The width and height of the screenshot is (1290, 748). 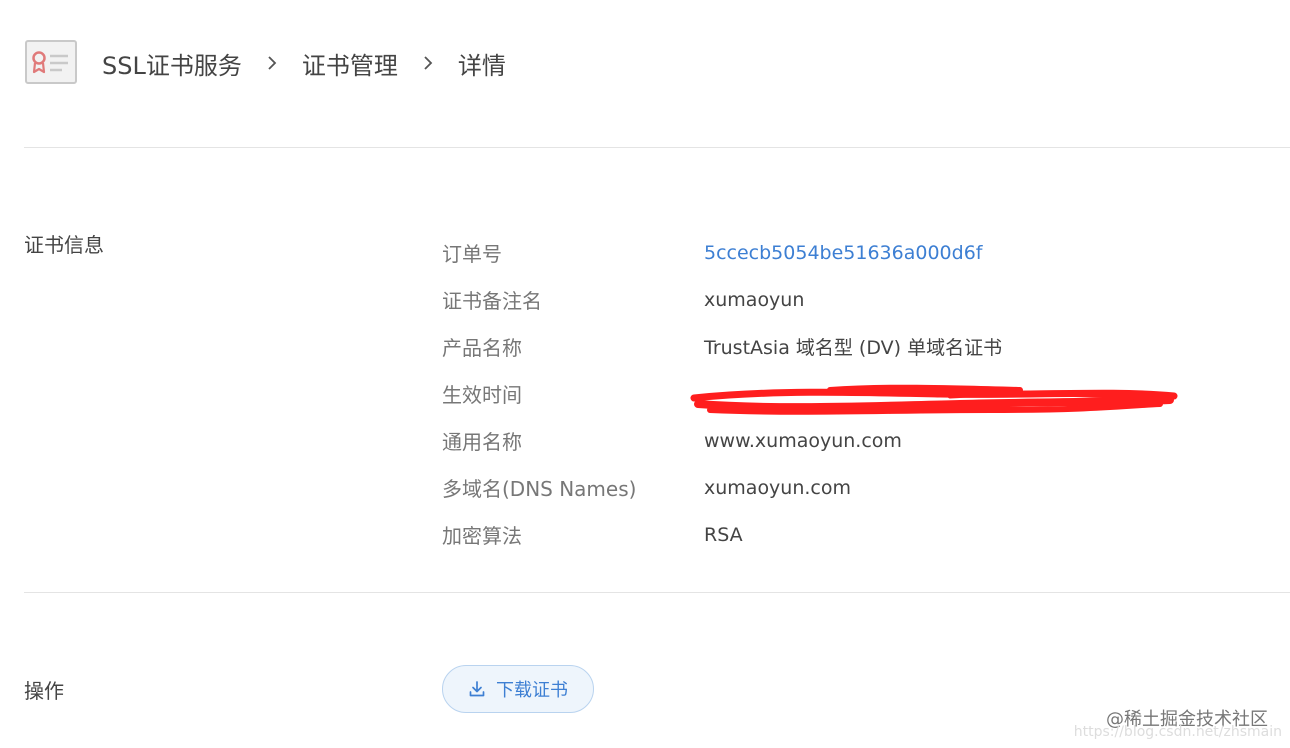 What do you see at coordinates (843, 253) in the screenshot?
I see `order-id-link: 5ccecb5054be51636a000d6f` at bounding box center [843, 253].